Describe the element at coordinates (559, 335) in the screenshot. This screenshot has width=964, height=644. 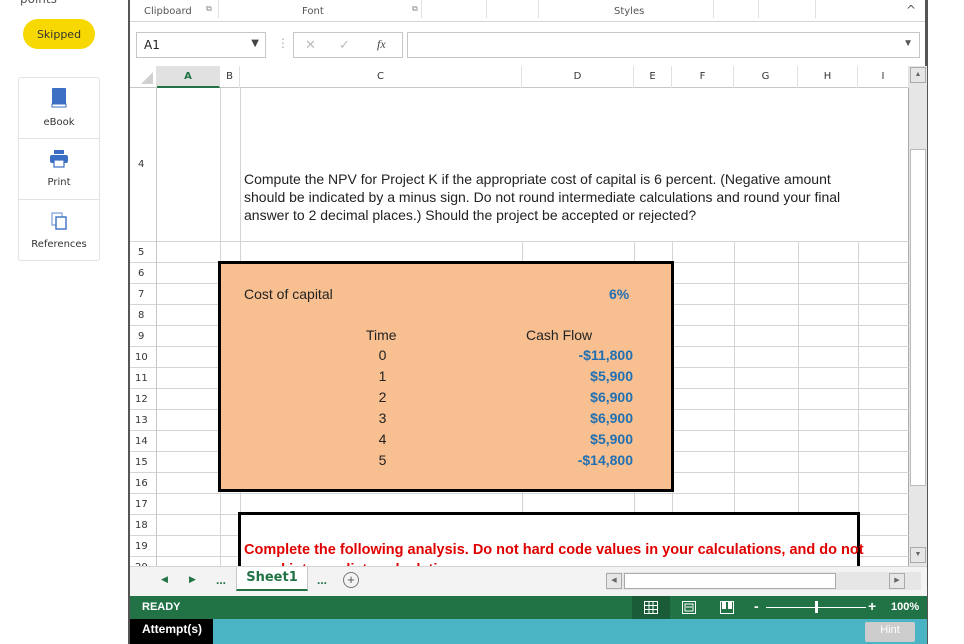
I see `cash-flow-header: Cash Flow` at that location.